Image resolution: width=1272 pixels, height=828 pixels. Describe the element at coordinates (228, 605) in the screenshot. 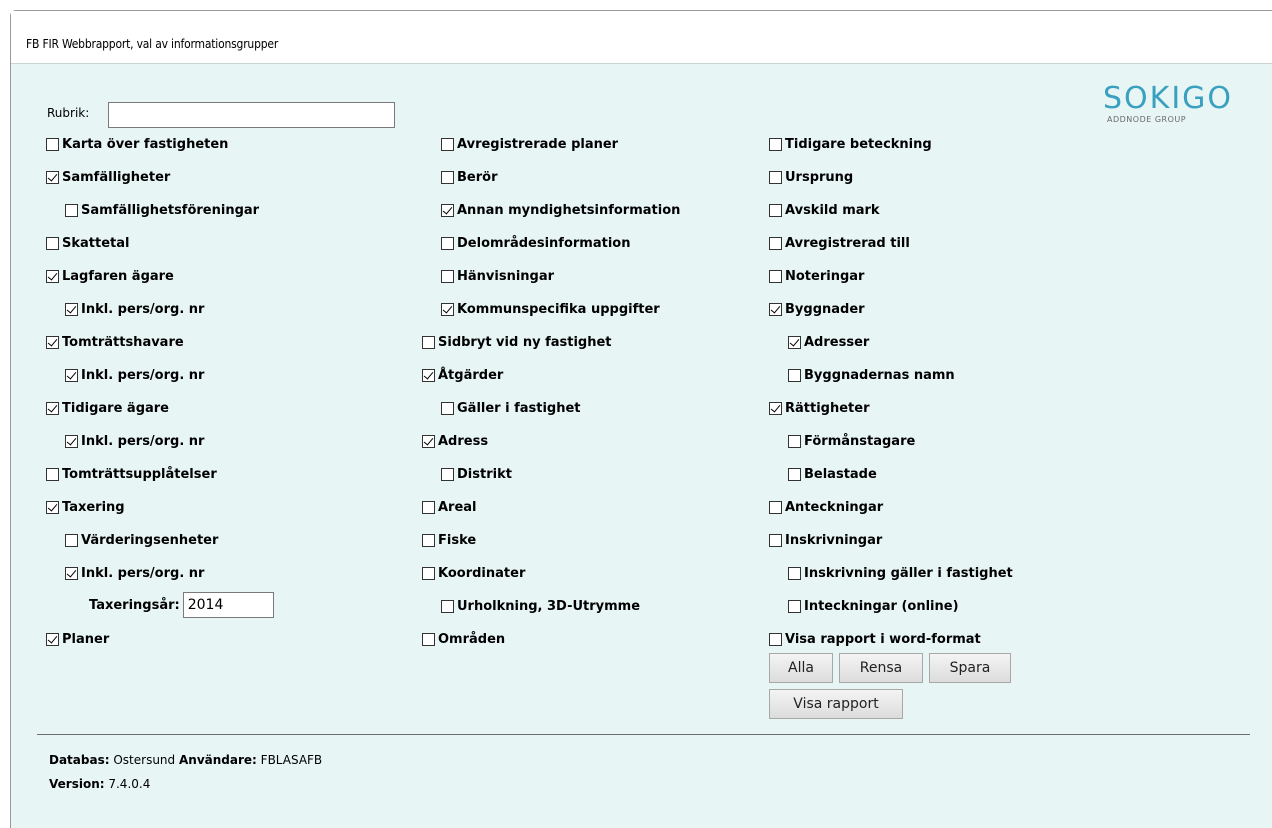

I see `taxeringsar-input` at that location.